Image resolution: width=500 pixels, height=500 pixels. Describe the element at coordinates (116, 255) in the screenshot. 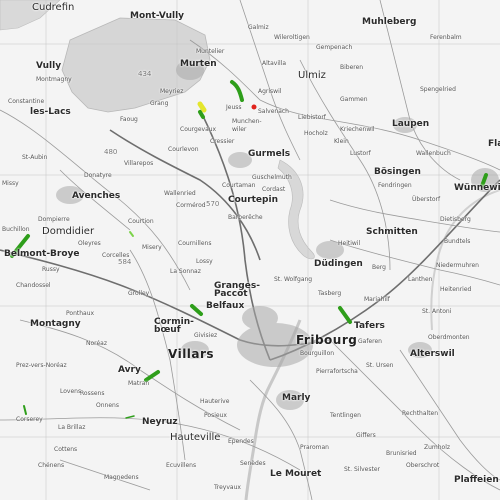

I see `place-label: Corcelles` at that location.